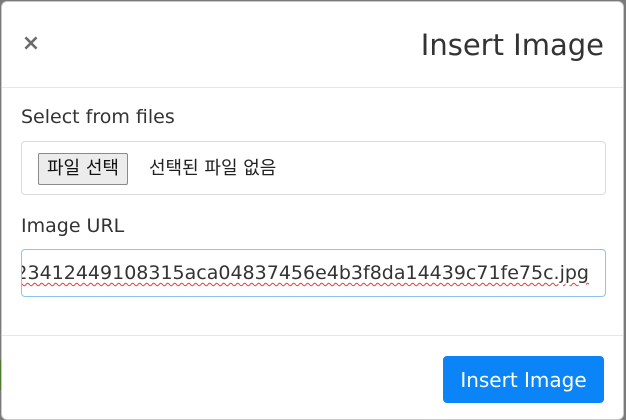 The image size is (626, 420). Describe the element at coordinates (73, 226) in the screenshot. I see `image-url-label: Image URL` at that location.